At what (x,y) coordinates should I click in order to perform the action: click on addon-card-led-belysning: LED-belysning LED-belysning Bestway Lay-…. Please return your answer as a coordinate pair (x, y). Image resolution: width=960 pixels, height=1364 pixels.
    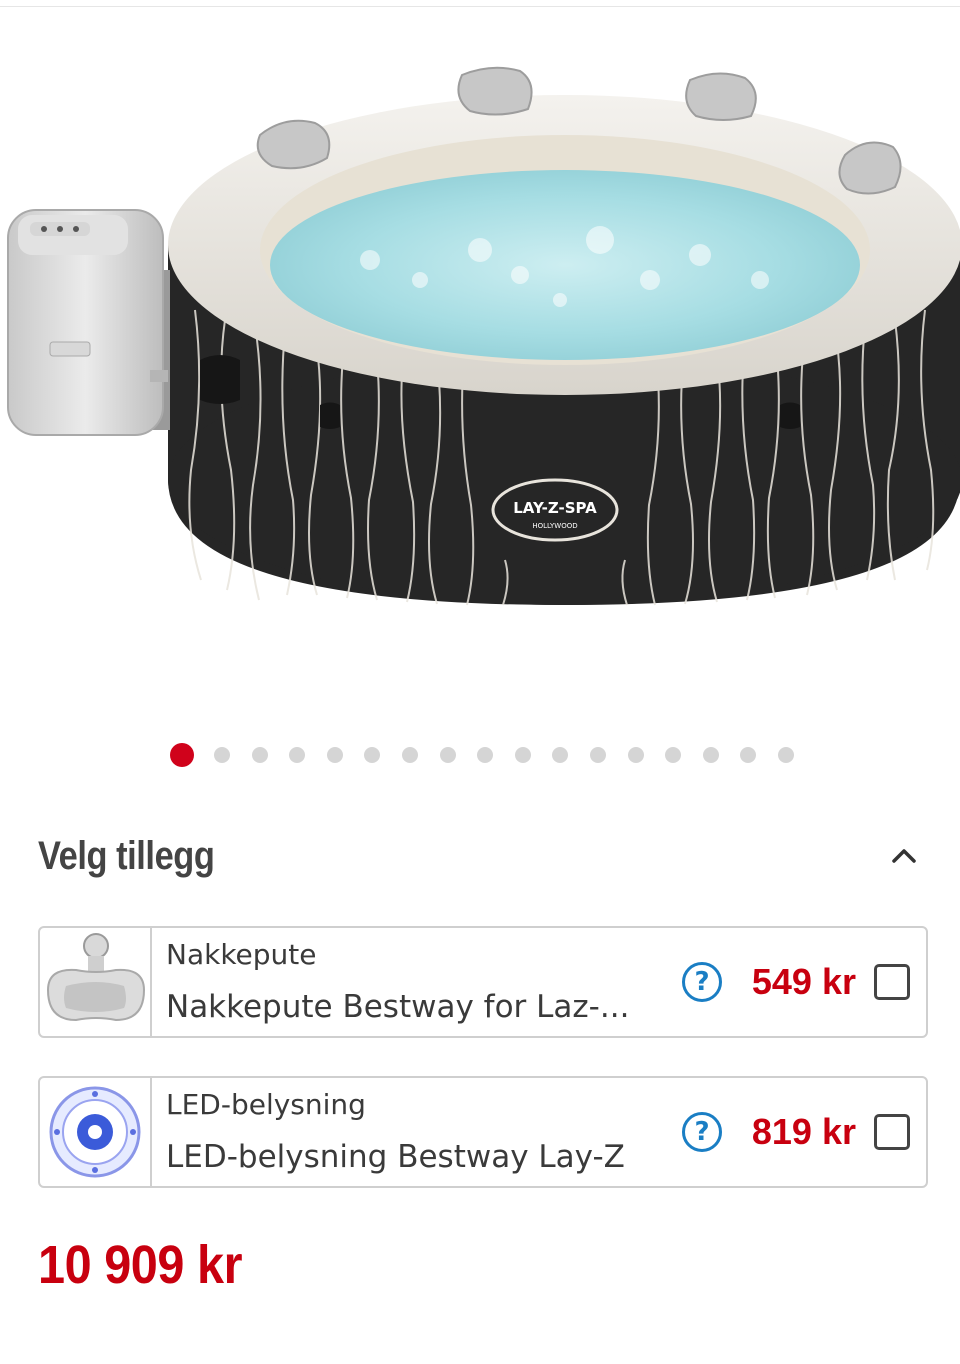
    Looking at the image, I should click on (483, 1132).